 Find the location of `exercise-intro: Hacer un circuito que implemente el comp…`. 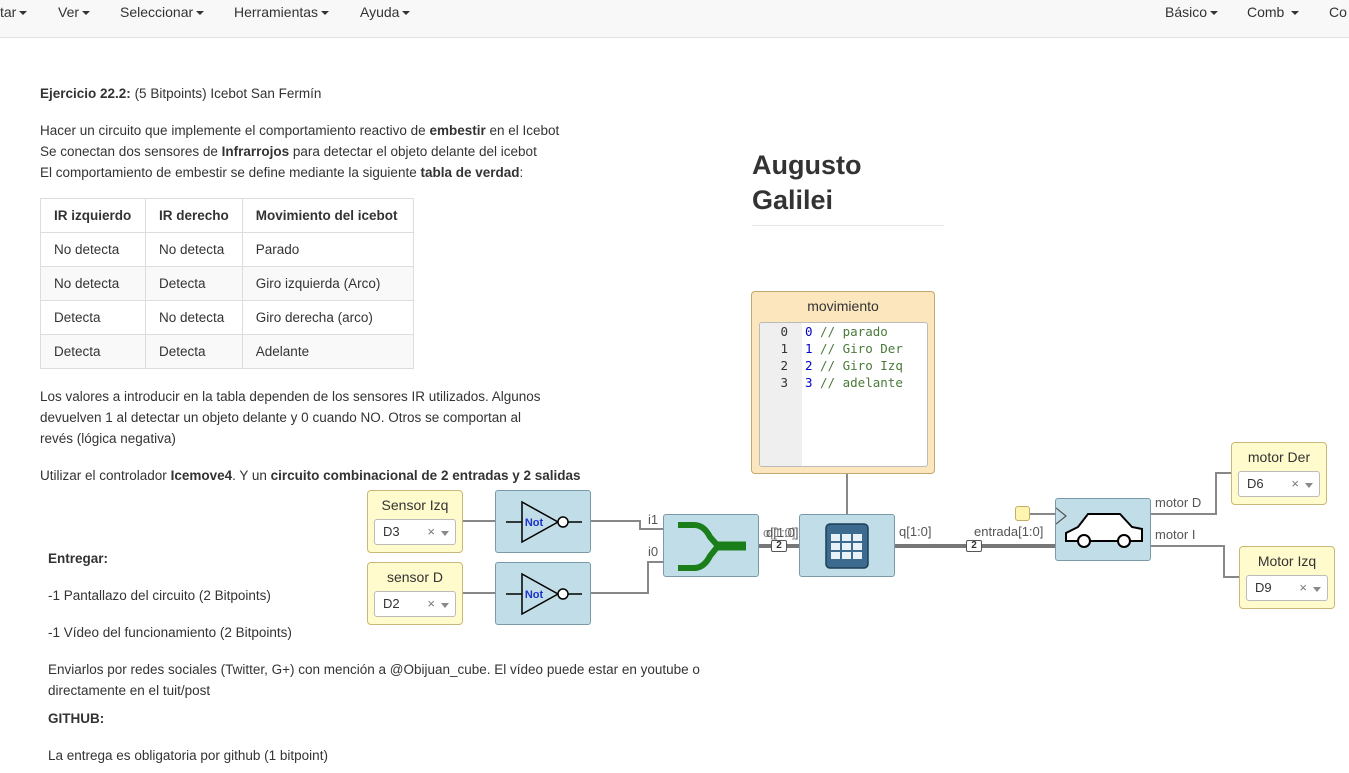

exercise-intro: Hacer un circuito que implemente el comp… is located at coordinates (299, 151).